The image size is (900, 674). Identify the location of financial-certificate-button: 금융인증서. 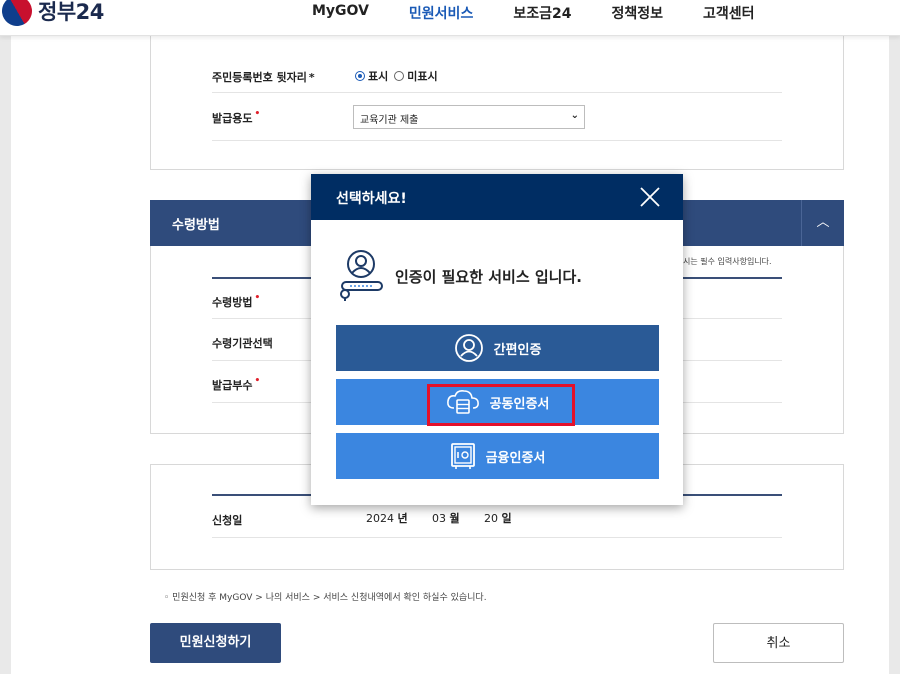
(497, 456).